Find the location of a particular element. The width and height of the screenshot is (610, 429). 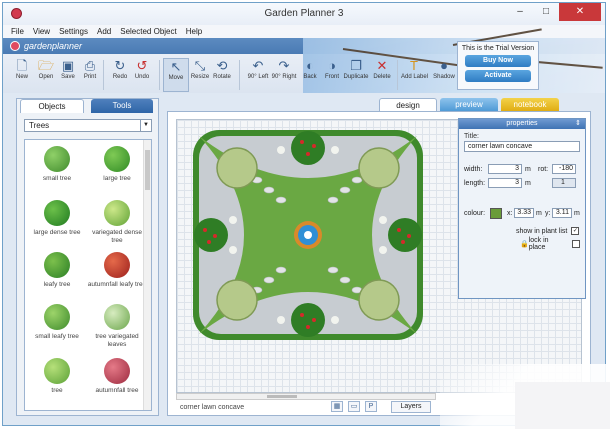

list-item: autumnfall tree is located at coordinates (117, 376).